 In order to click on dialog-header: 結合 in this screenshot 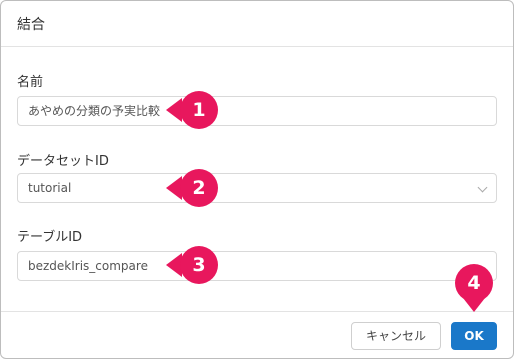, I will do `click(257, 24)`.